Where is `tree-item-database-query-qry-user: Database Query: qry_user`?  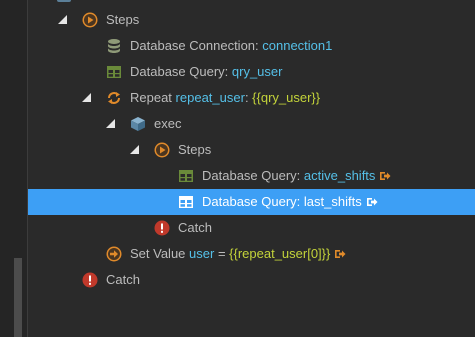 tree-item-database-query-qry-user: Database Query: qry_user is located at coordinates (251, 72).